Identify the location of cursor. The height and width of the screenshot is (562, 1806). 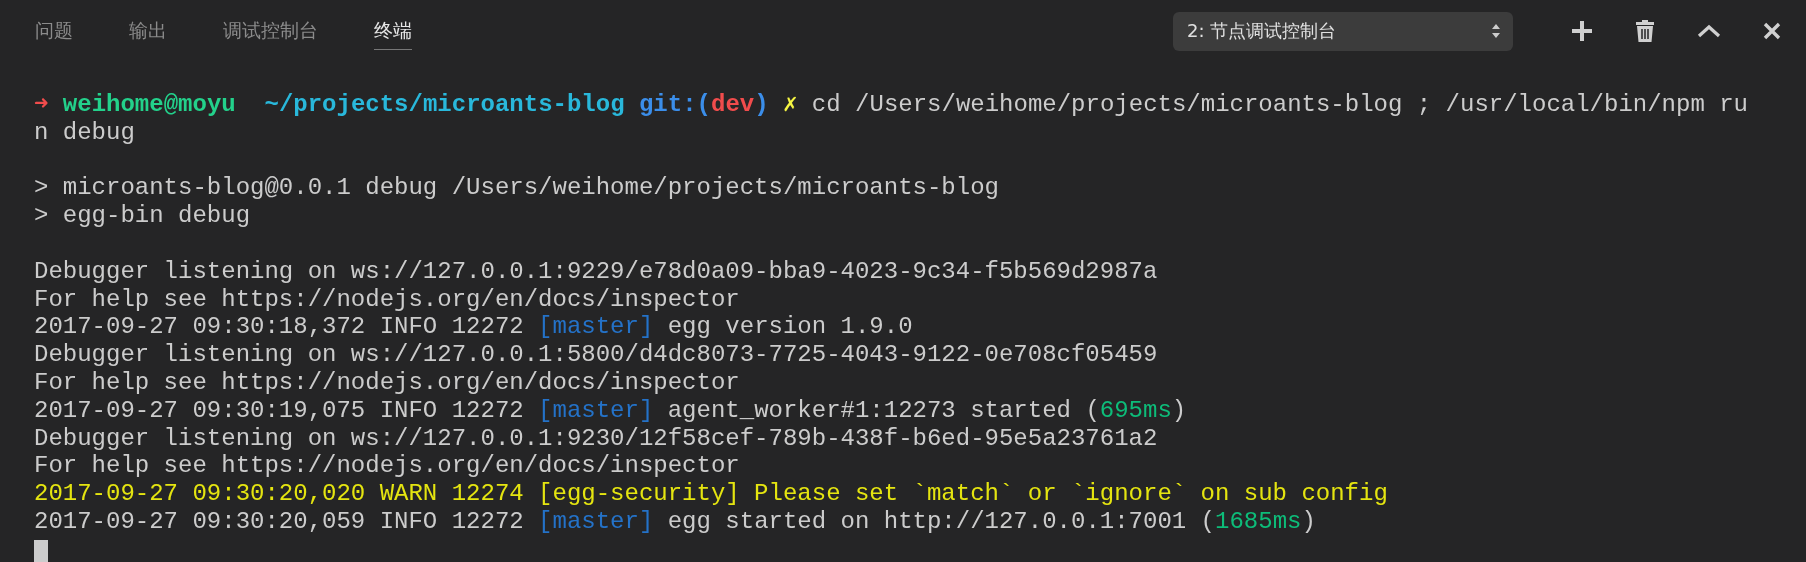
(41, 550).